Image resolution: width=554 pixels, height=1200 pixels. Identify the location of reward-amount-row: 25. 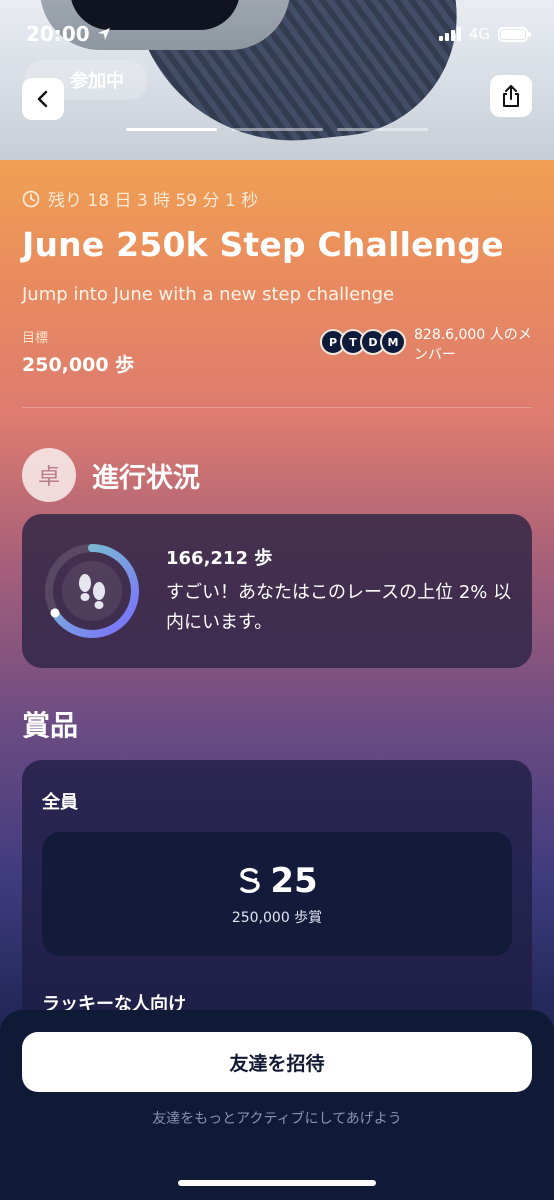
(277, 881).